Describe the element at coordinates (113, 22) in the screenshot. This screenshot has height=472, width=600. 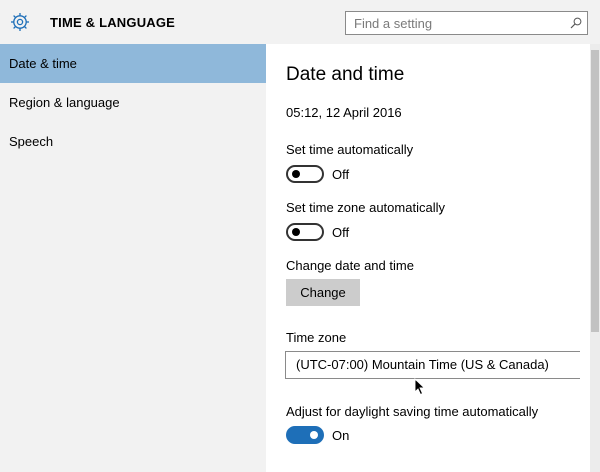
I see `page-title: TIME & LANGUAGE` at that location.